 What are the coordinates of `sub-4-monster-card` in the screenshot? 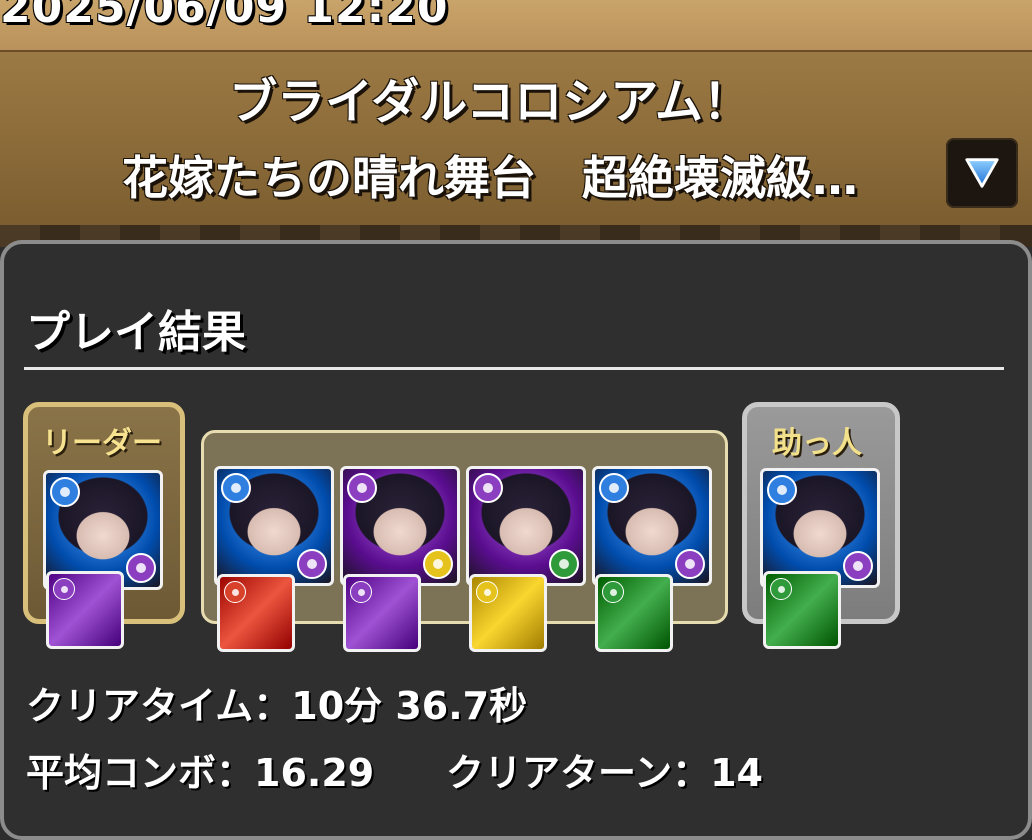 It's located at (652, 526).